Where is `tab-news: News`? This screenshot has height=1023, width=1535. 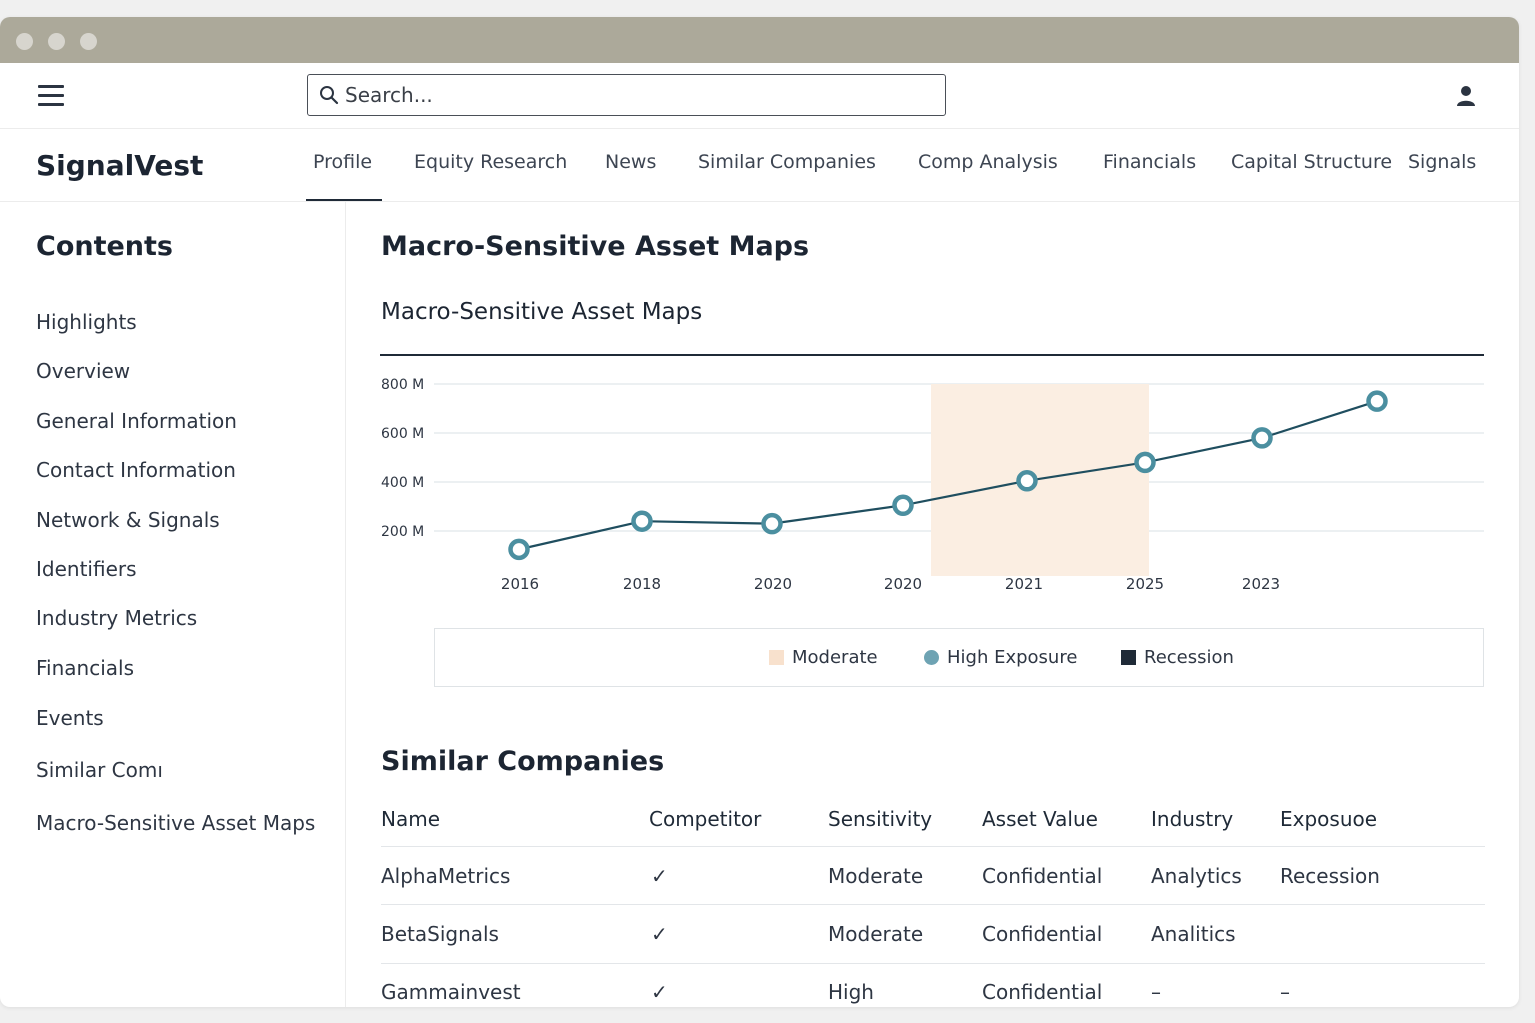
tab-news: News is located at coordinates (630, 162).